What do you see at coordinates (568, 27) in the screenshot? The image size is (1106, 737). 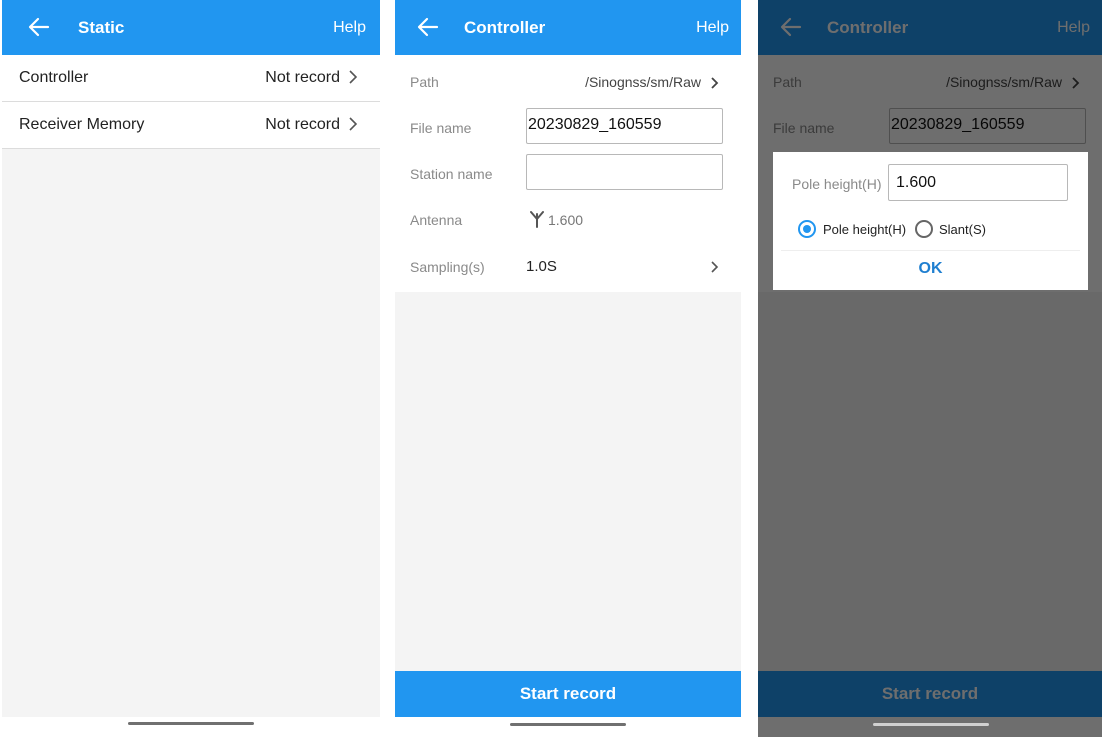 I see `app-bar: Controller Help` at bounding box center [568, 27].